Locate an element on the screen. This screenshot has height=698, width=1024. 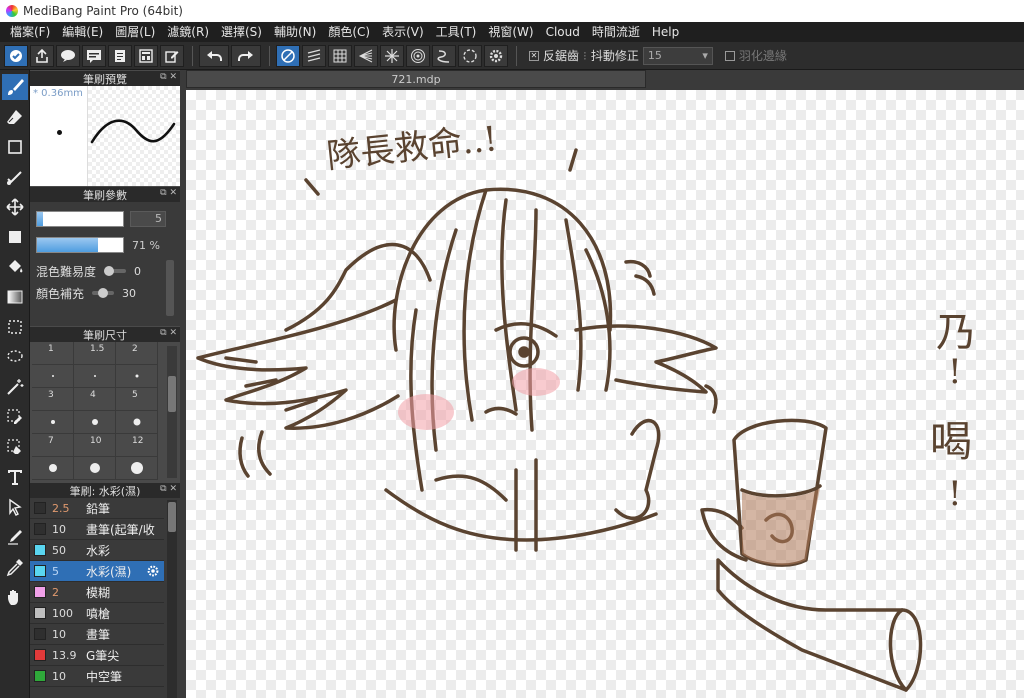
size-cell: 10 is located at coordinates (95, 445).